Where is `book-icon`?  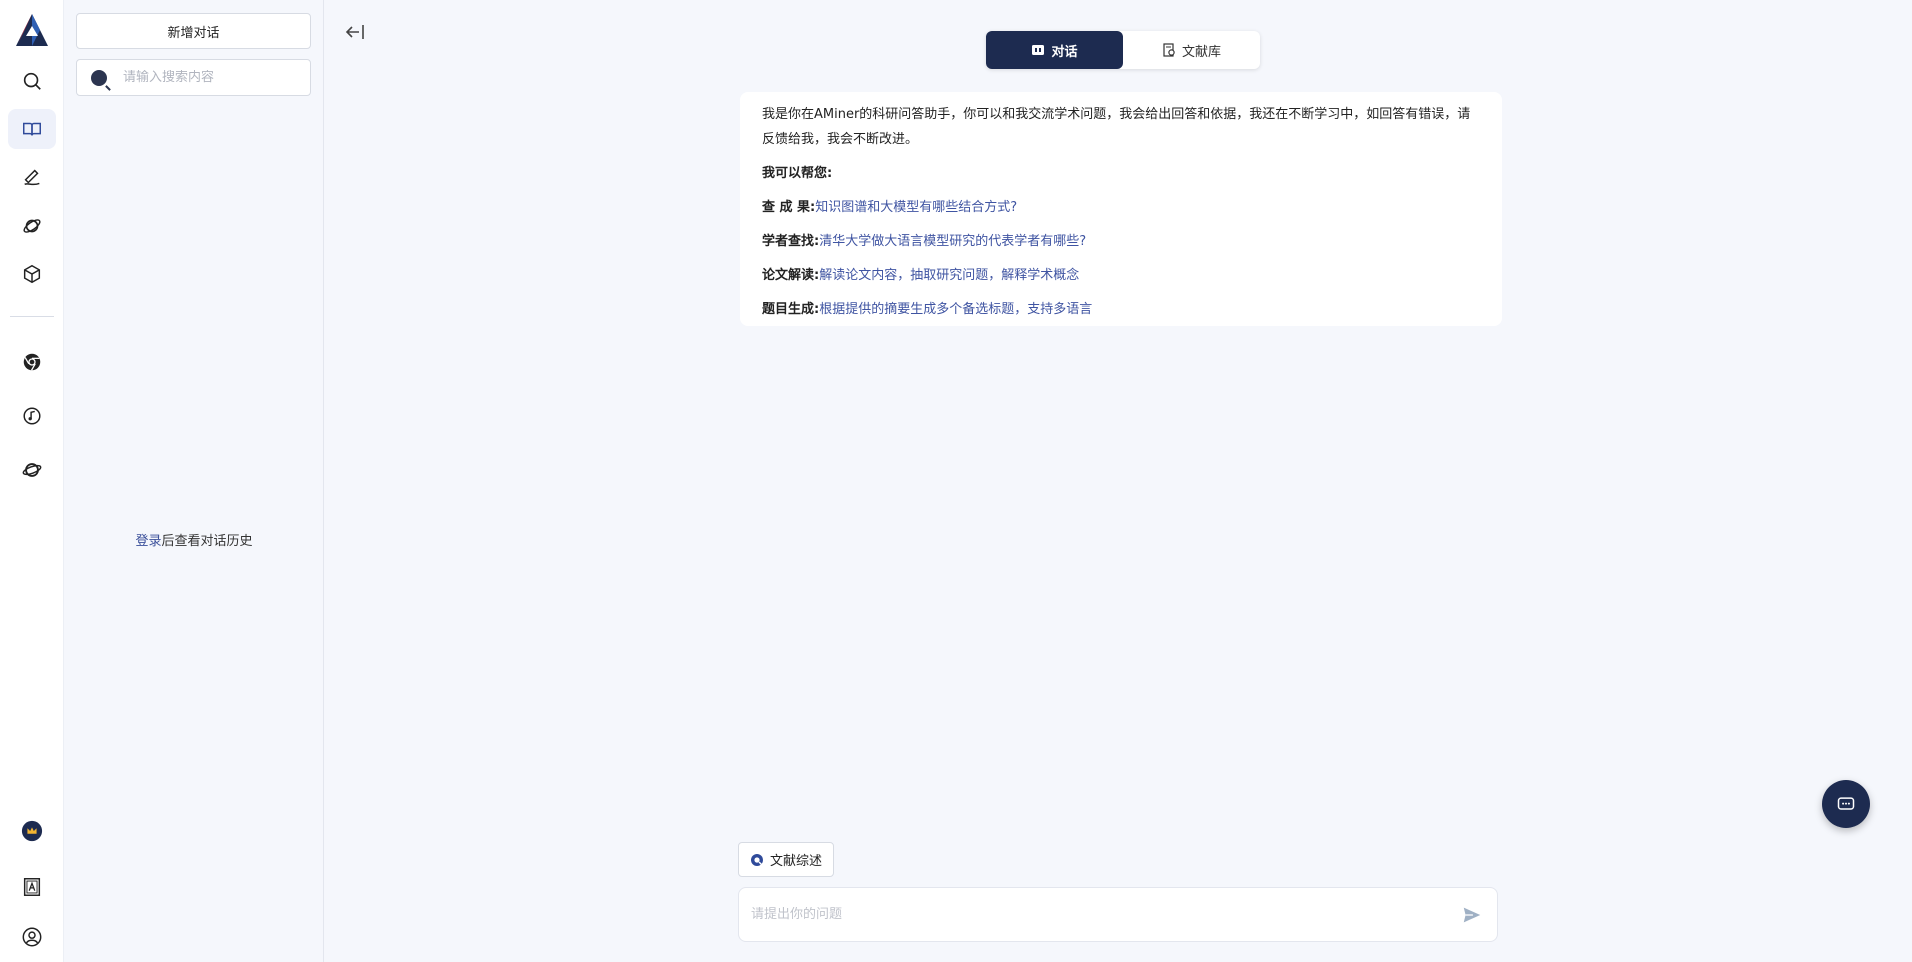 book-icon is located at coordinates (32, 129).